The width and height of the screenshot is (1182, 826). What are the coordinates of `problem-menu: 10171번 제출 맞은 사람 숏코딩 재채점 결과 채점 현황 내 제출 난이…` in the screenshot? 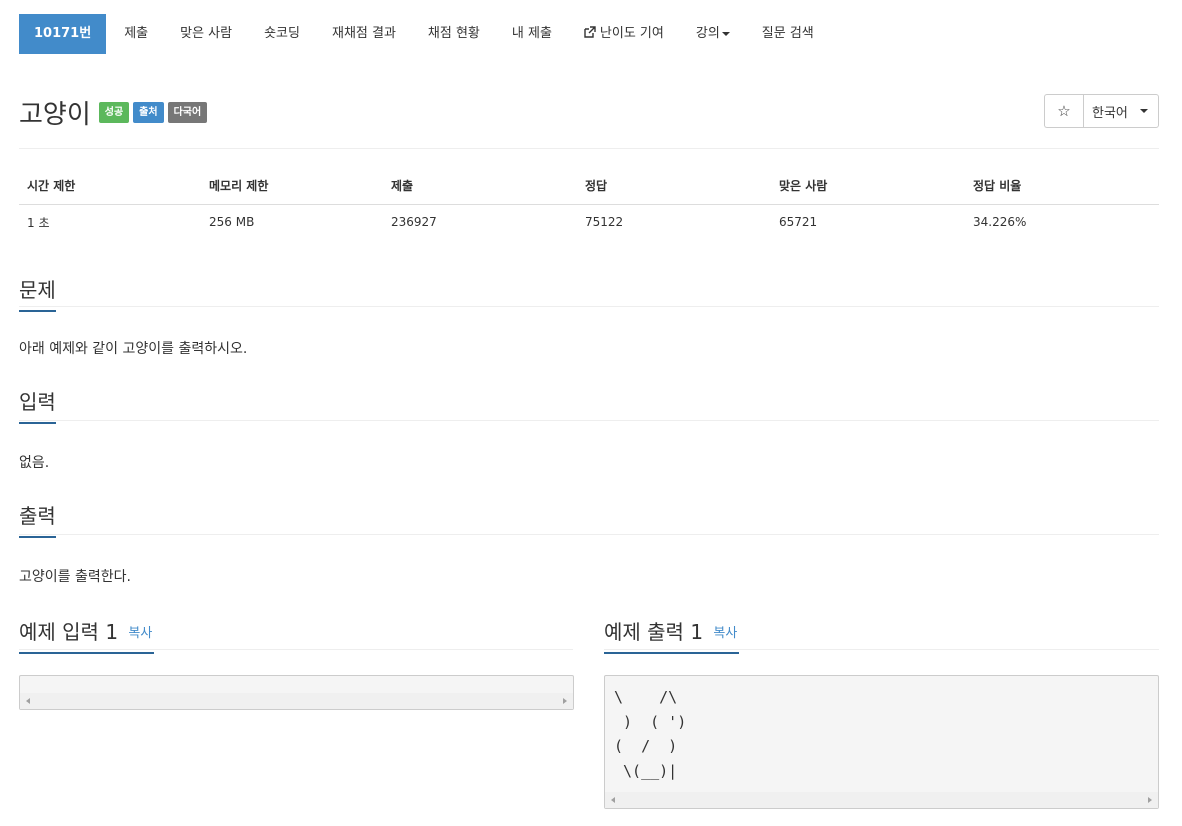 It's located at (423, 34).